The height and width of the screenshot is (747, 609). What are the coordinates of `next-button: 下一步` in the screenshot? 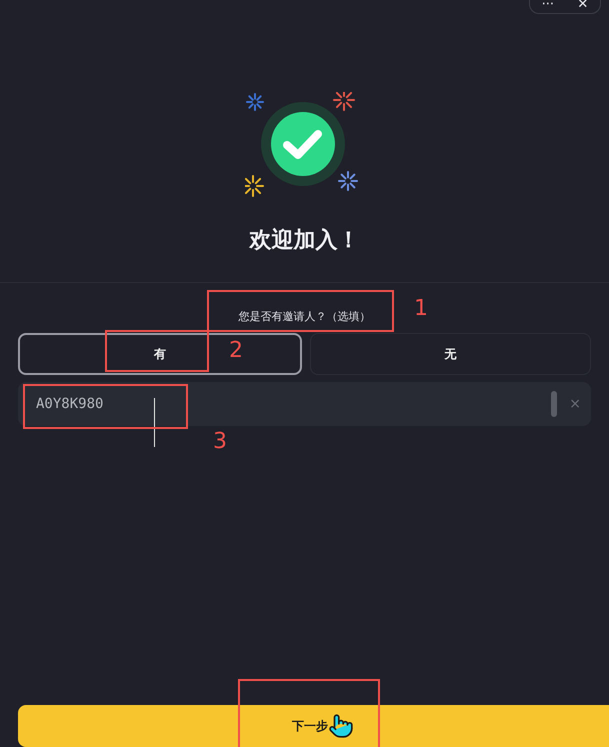 It's located at (313, 726).